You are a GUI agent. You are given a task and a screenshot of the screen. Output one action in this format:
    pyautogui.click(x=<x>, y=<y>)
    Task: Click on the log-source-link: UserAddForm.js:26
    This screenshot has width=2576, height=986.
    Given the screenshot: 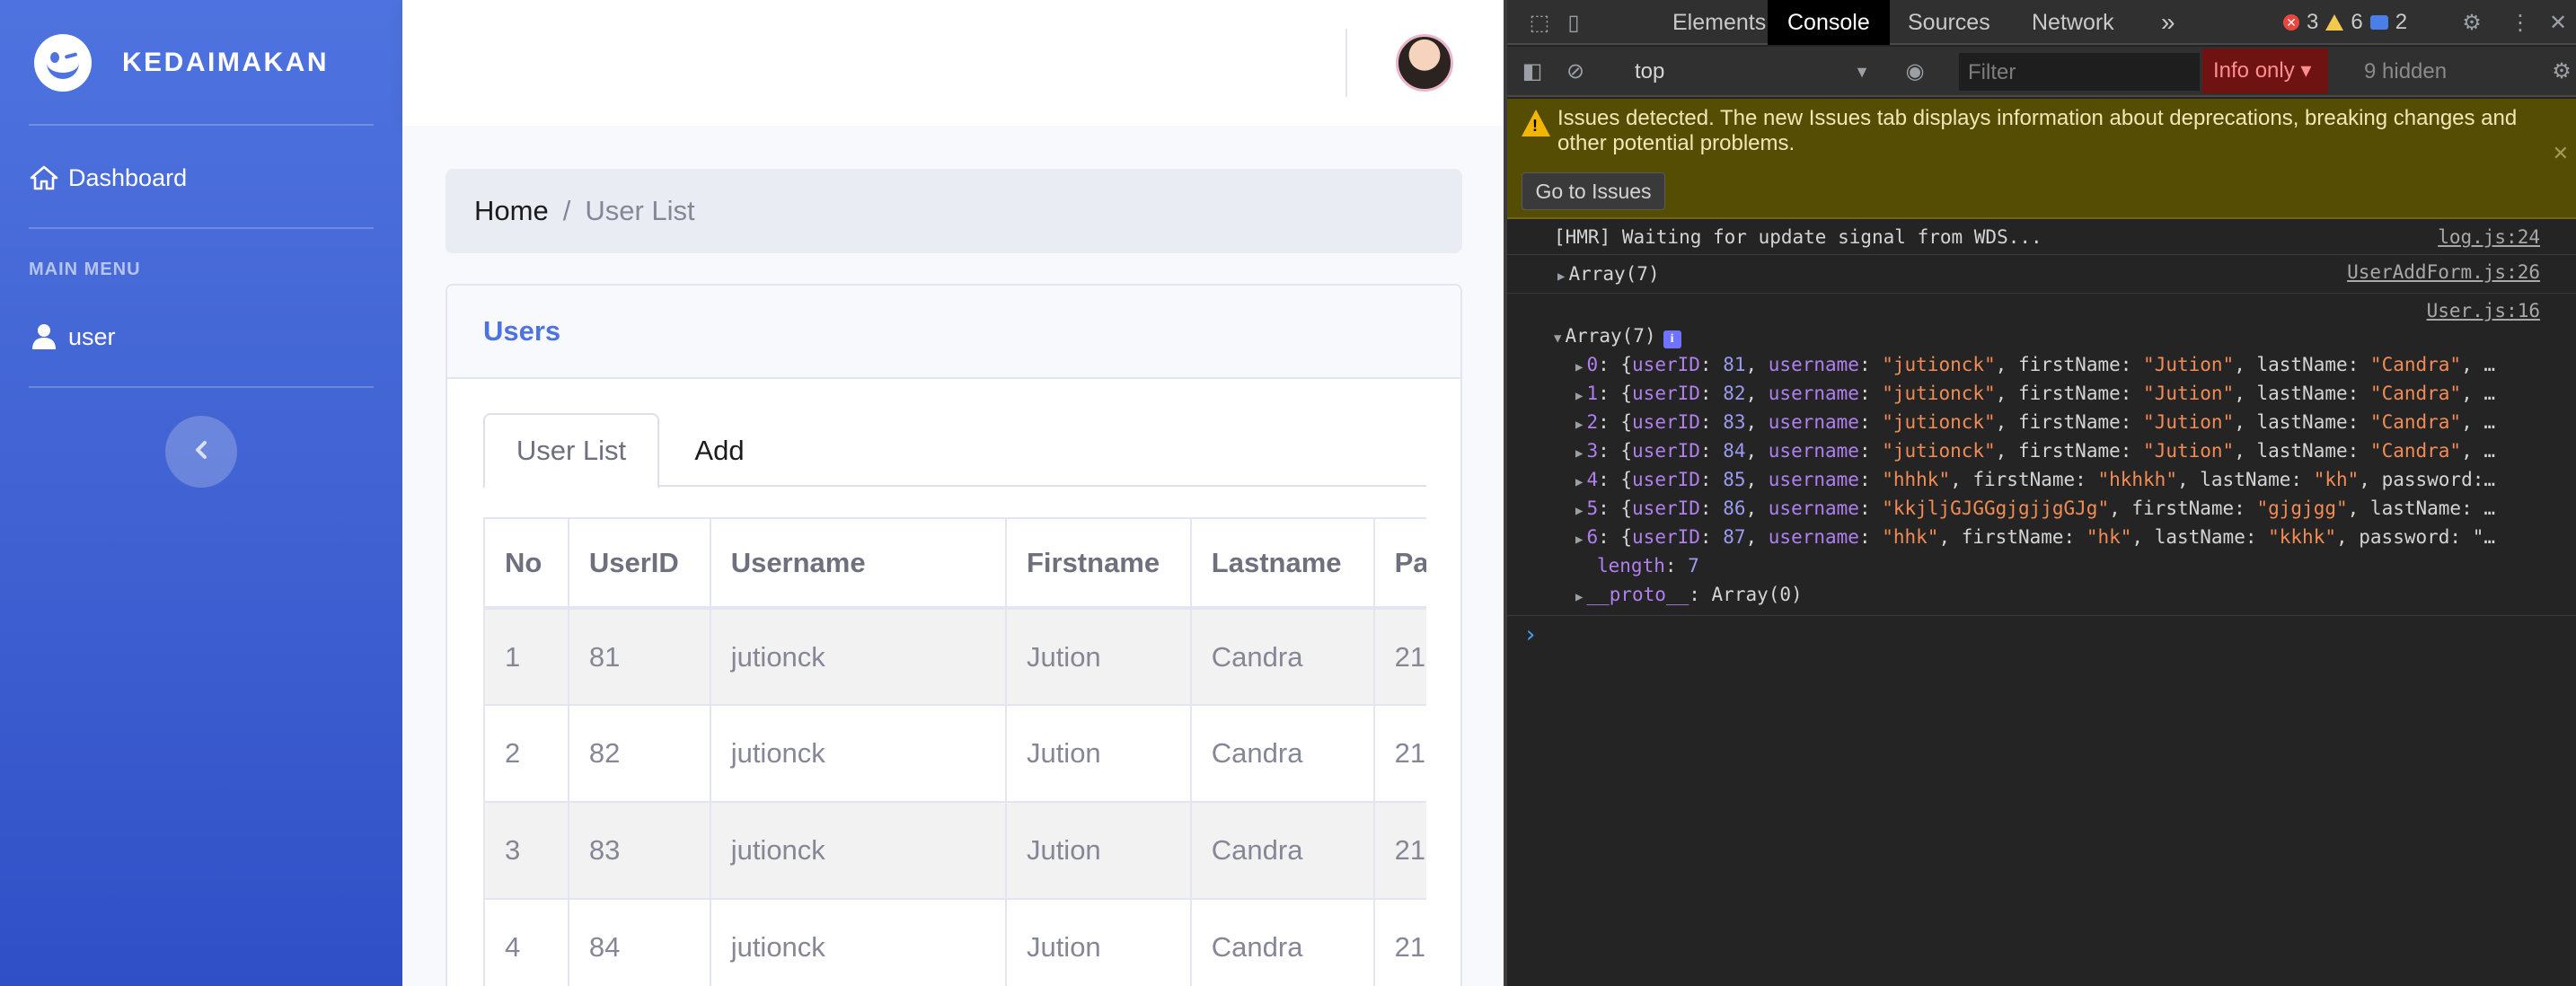 What is the action you would take?
    pyautogui.click(x=2443, y=272)
    